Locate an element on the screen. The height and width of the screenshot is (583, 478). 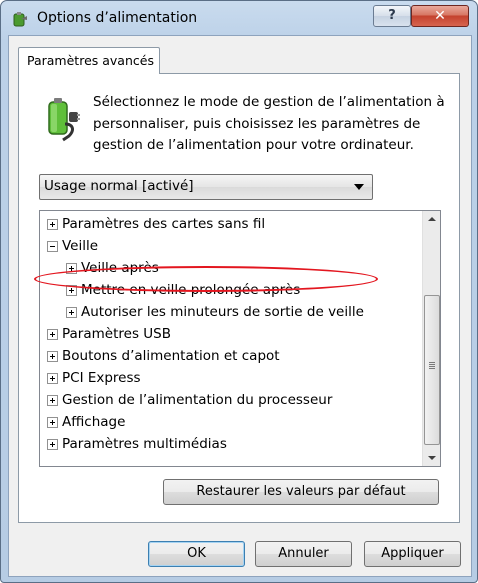
tree-item-label: Paramètres multimédias is located at coordinates (144, 444).